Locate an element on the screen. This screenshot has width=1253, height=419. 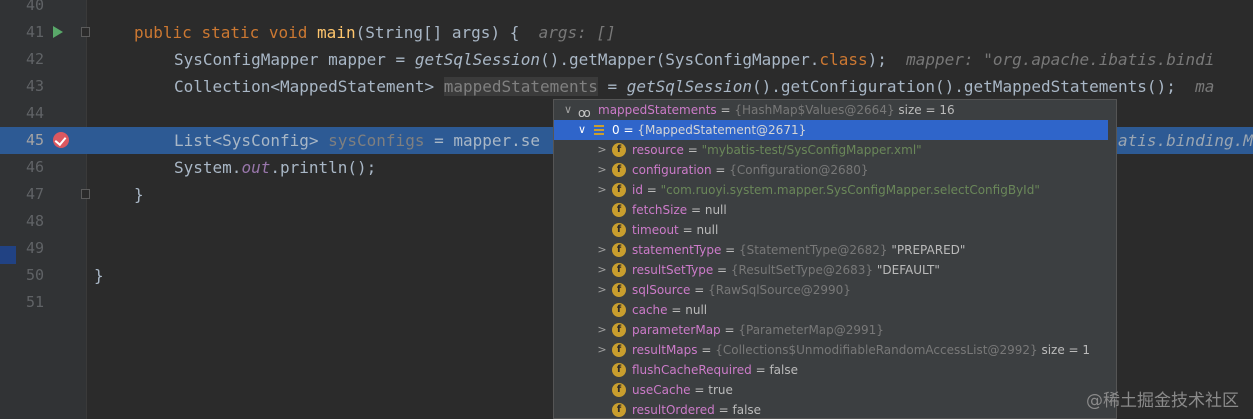
line-number: 40 is located at coordinates (34, 7).